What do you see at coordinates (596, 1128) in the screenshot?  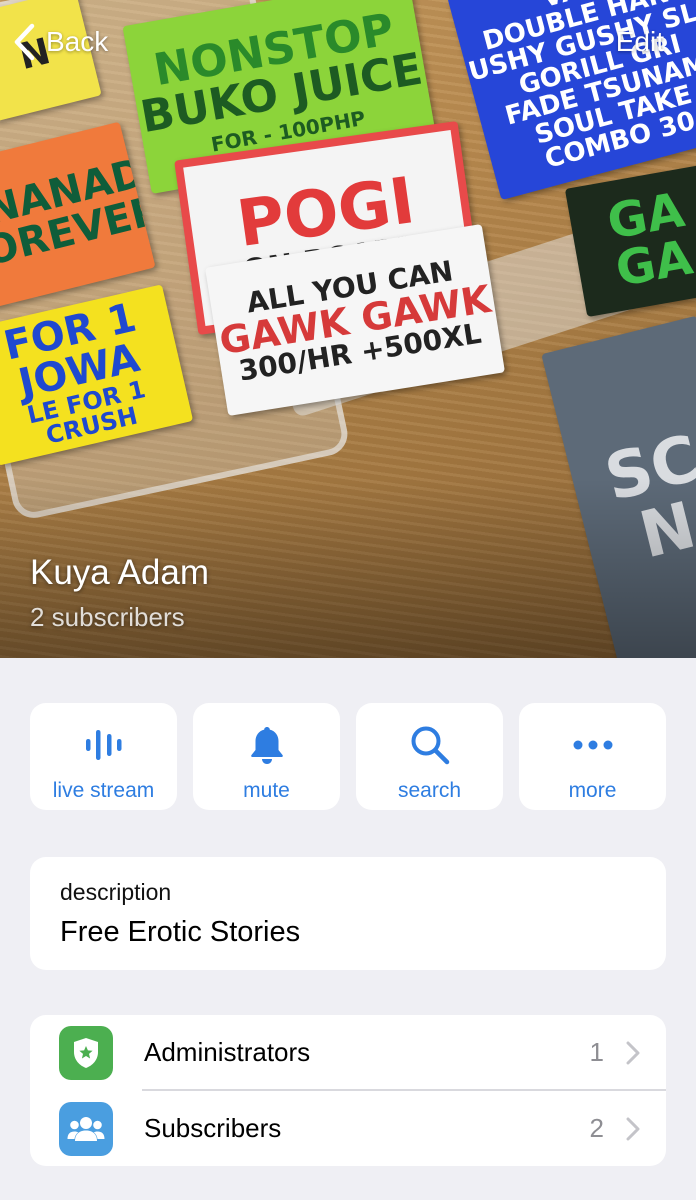 I see `list-item-count: 2` at bounding box center [596, 1128].